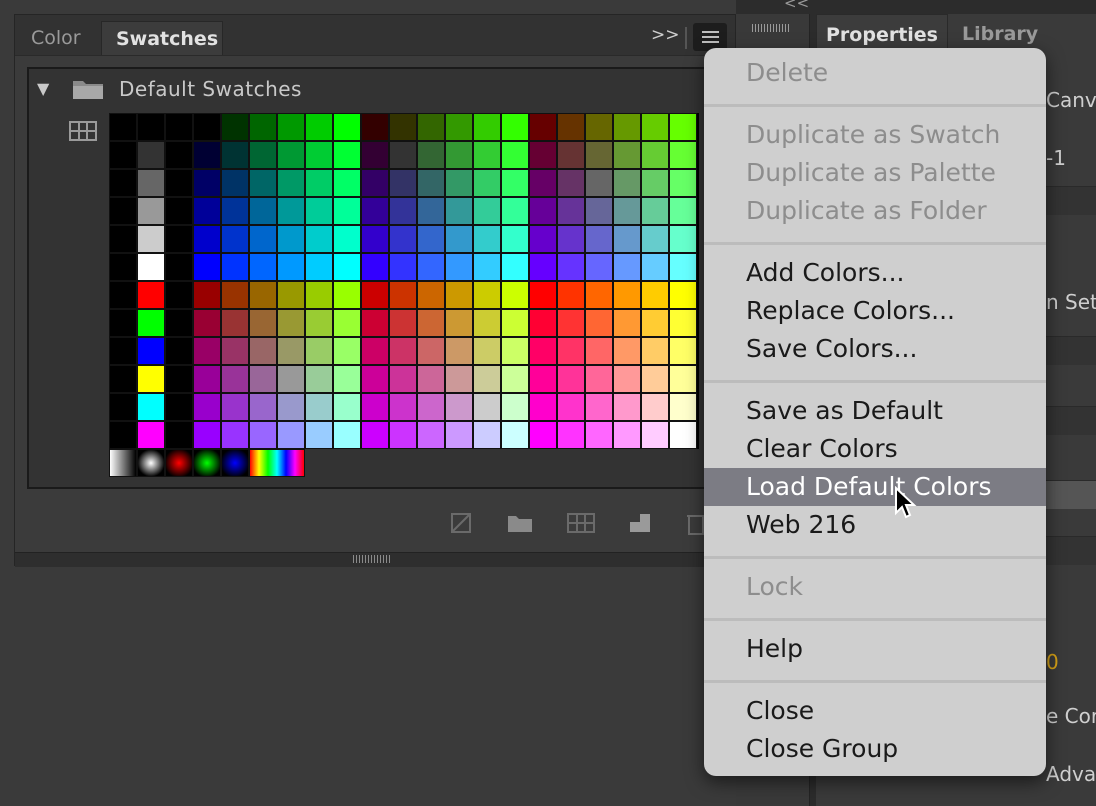  I want to click on menu-item-help: Help, so click(875, 649).